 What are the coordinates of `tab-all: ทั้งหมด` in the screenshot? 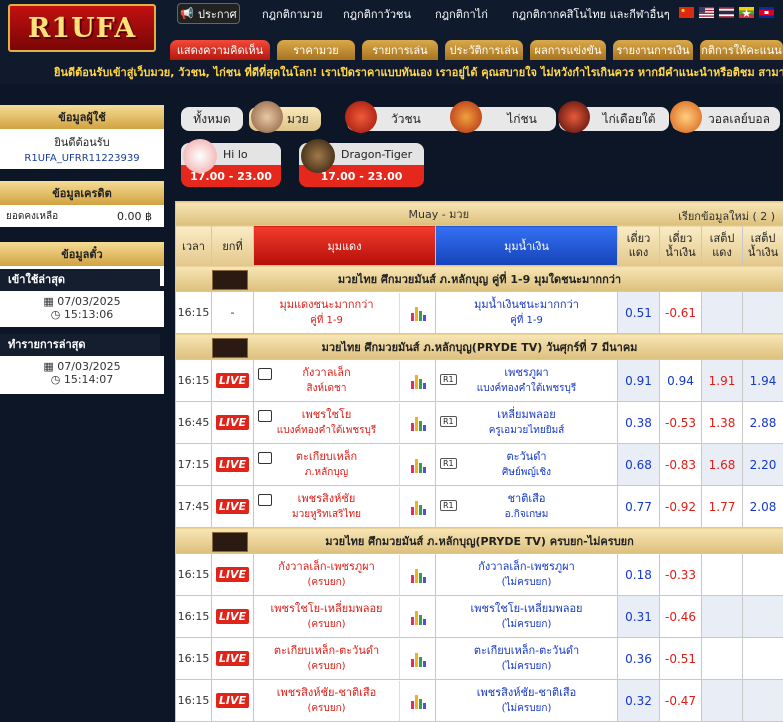 It's located at (212, 119).